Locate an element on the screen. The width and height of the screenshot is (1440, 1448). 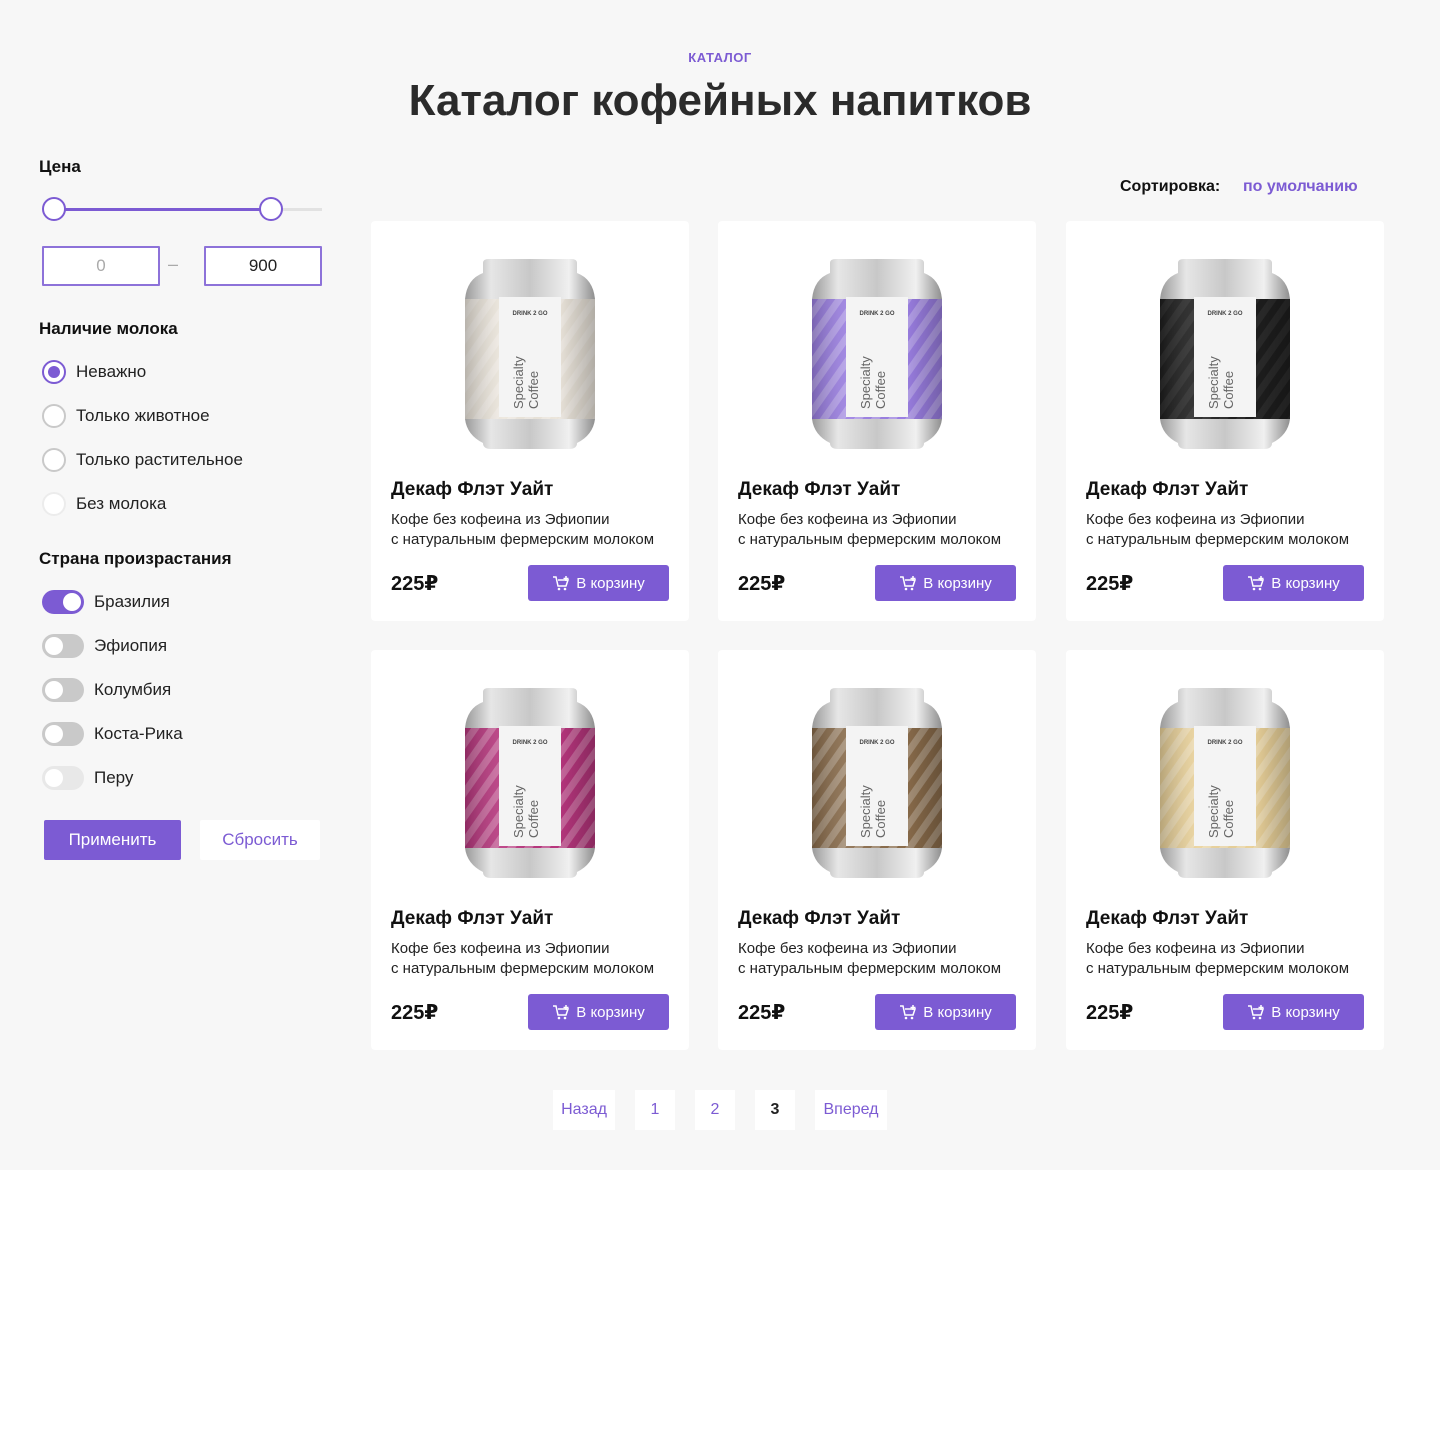
country-option: Бразилия is located at coordinates (106, 602).